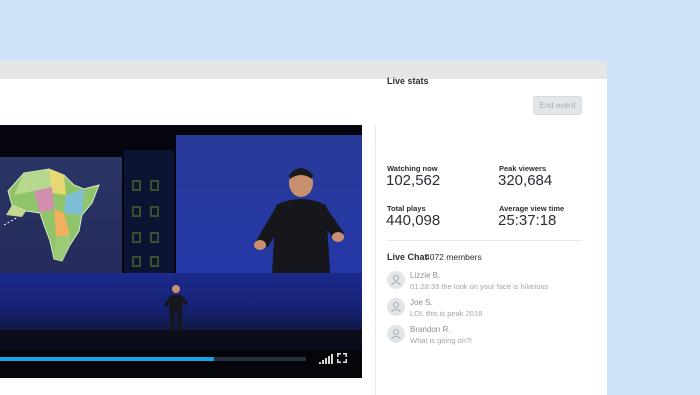 The width and height of the screenshot is (700, 395). Describe the element at coordinates (421, 302) in the screenshot. I see `chat-author: Joe S.` at that location.